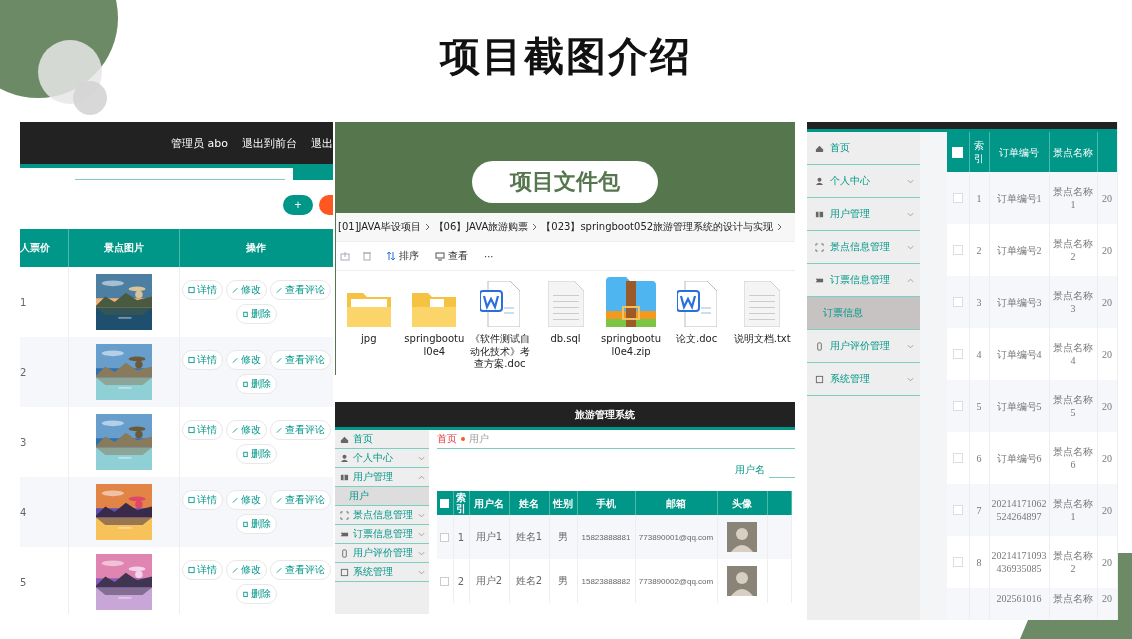 The width and height of the screenshot is (1132, 639). What do you see at coordinates (529, 580) in the screenshot?
I see `table-cell: 姓名2` at bounding box center [529, 580].